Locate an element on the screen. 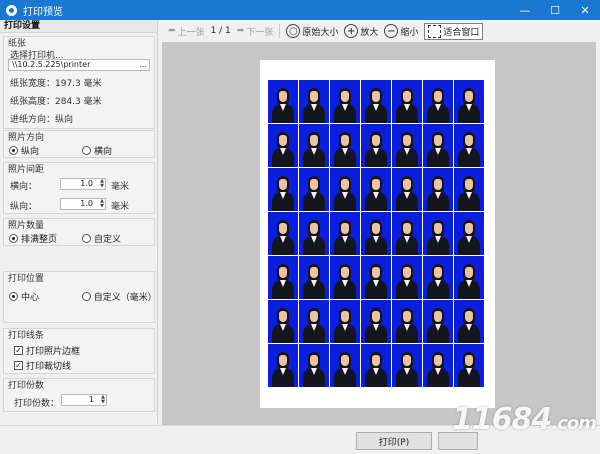 The height and width of the screenshot is (454, 600). zoom-out-icon: − is located at coordinates (391, 31).